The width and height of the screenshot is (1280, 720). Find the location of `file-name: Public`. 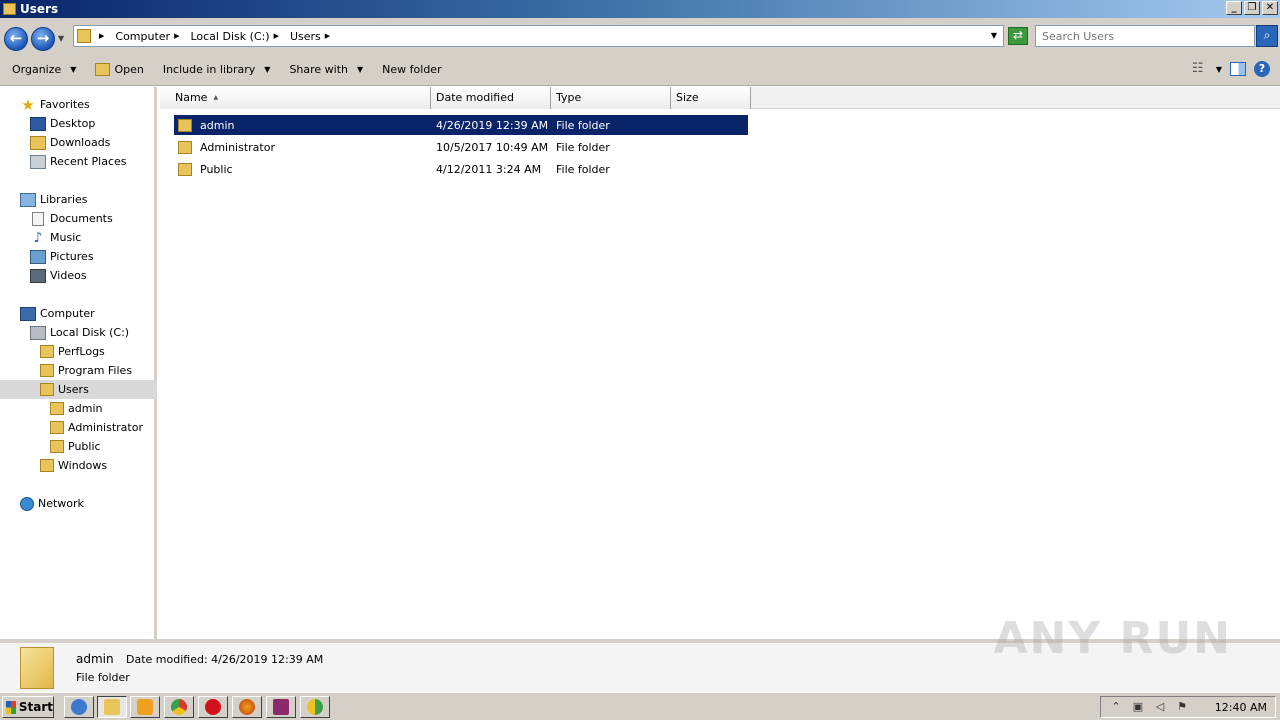

file-name: Public is located at coordinates (216, 169).